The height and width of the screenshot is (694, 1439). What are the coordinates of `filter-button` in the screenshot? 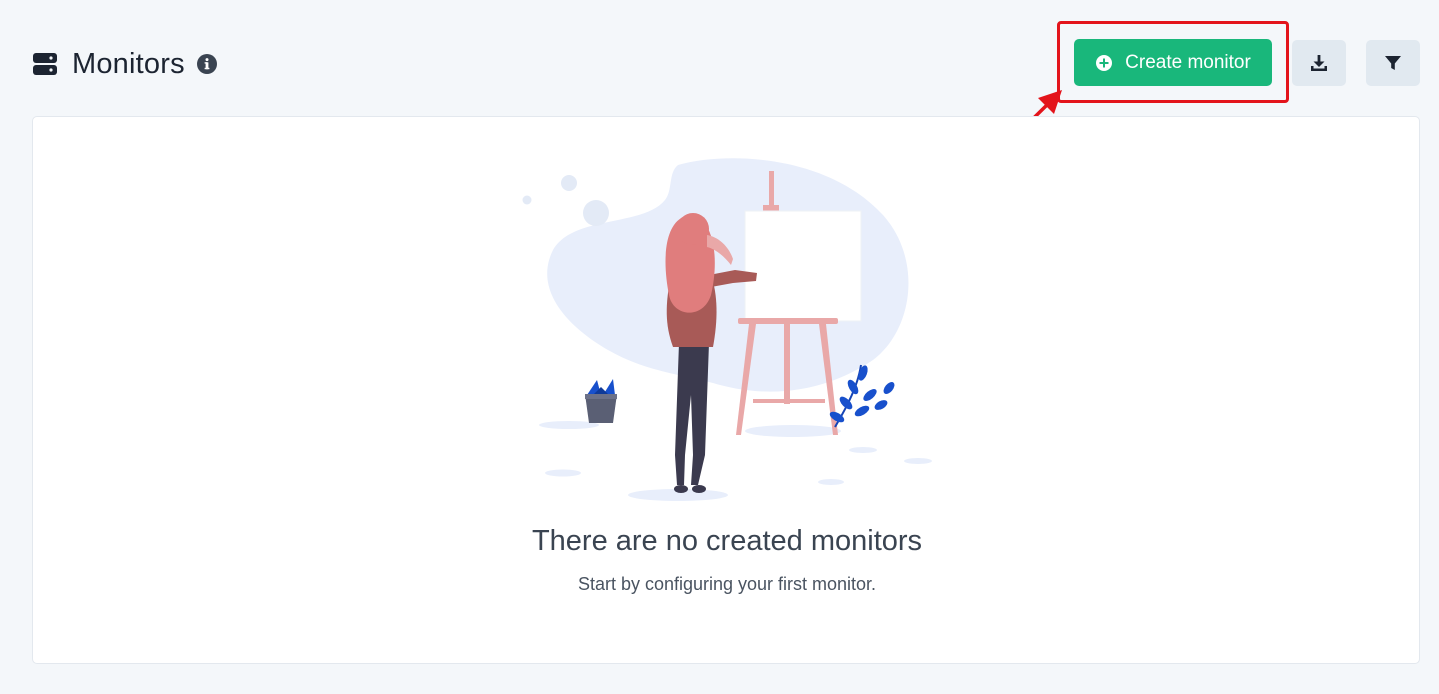 It's located at (1393, 63).